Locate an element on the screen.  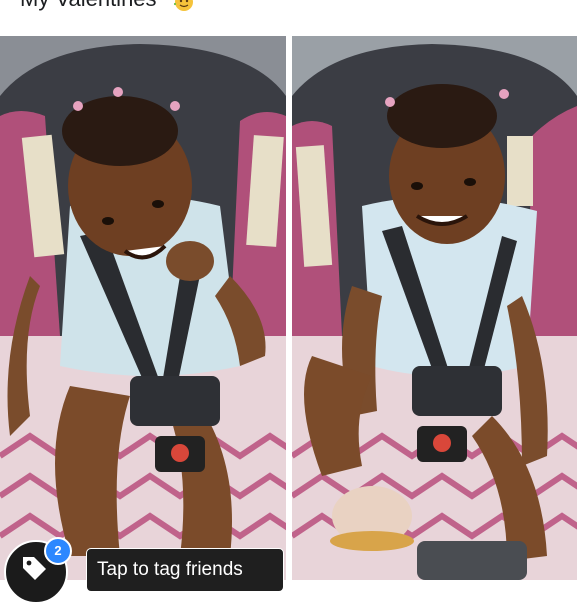
post-caption: My Valentines is located at coordinates (108, 6).